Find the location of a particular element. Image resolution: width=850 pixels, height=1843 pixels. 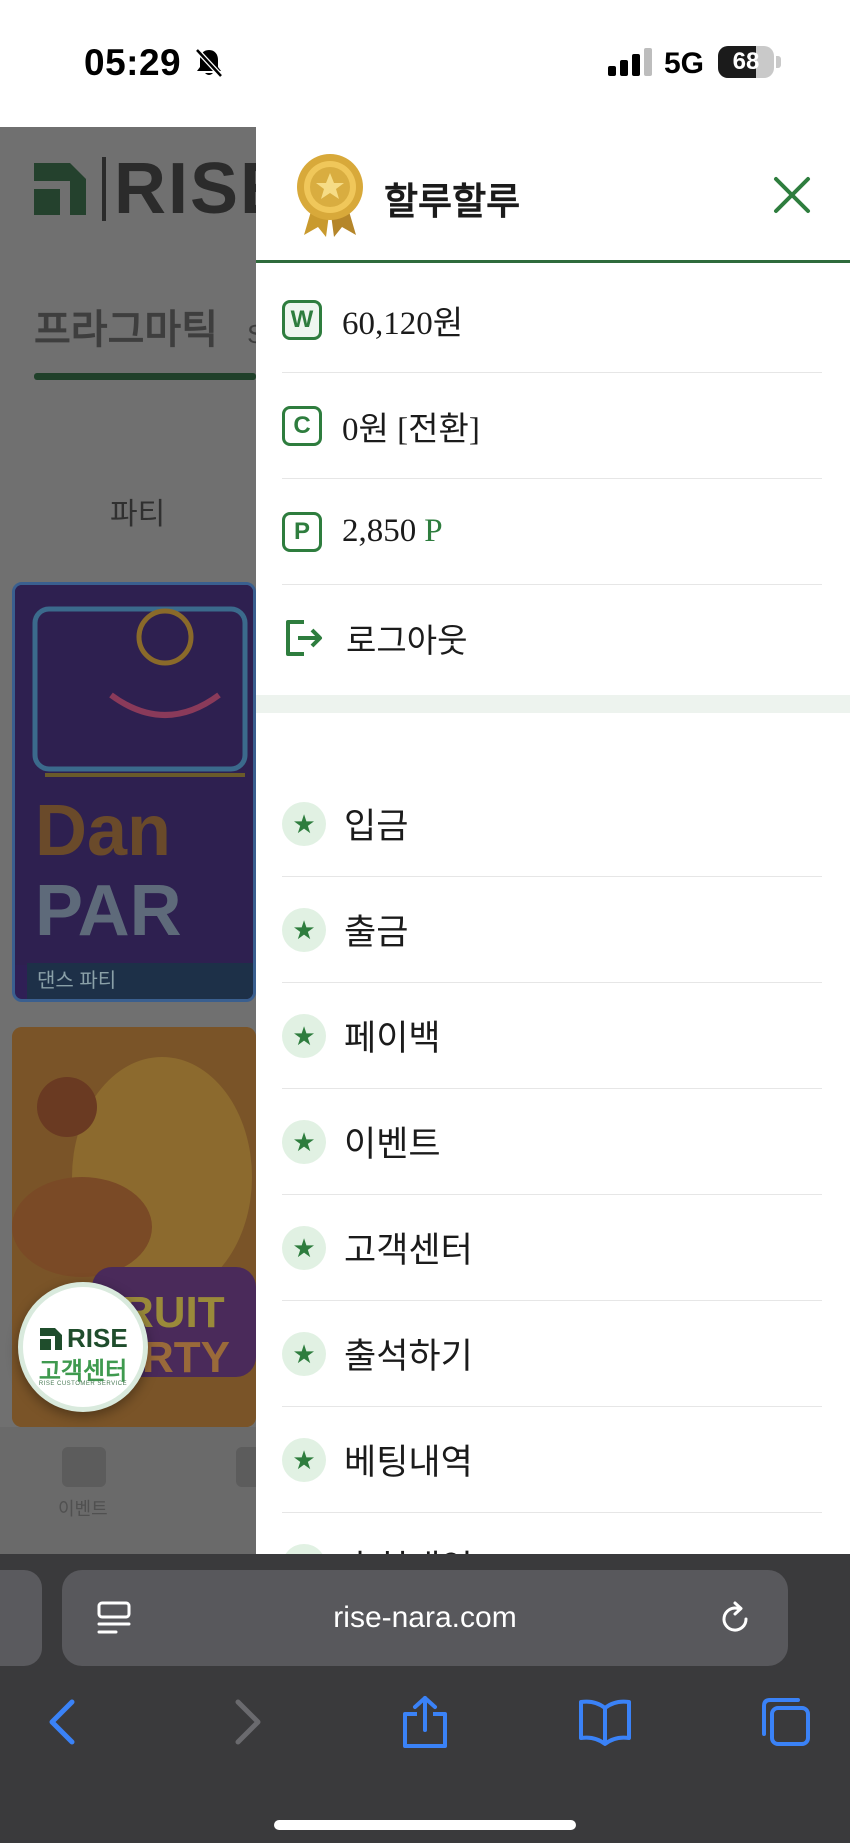

logout-icon is located at coordinates (304, 638).